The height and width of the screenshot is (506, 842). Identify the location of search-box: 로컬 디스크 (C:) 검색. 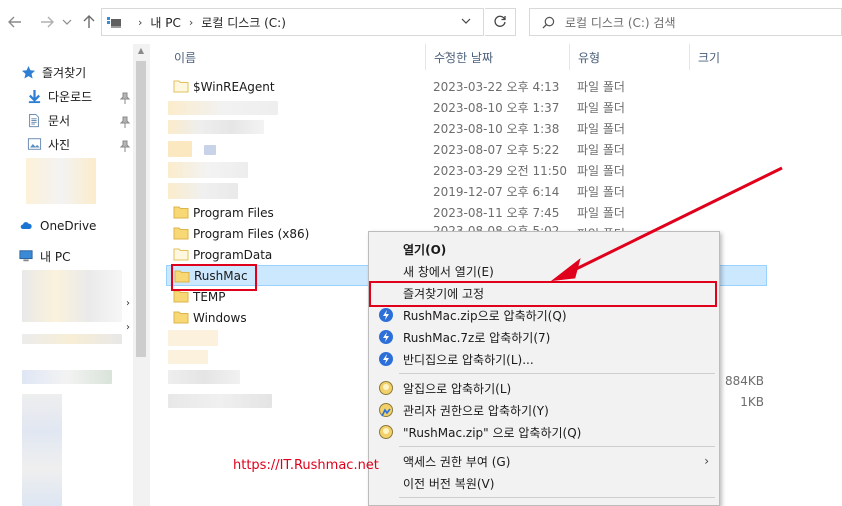
(685, 22).